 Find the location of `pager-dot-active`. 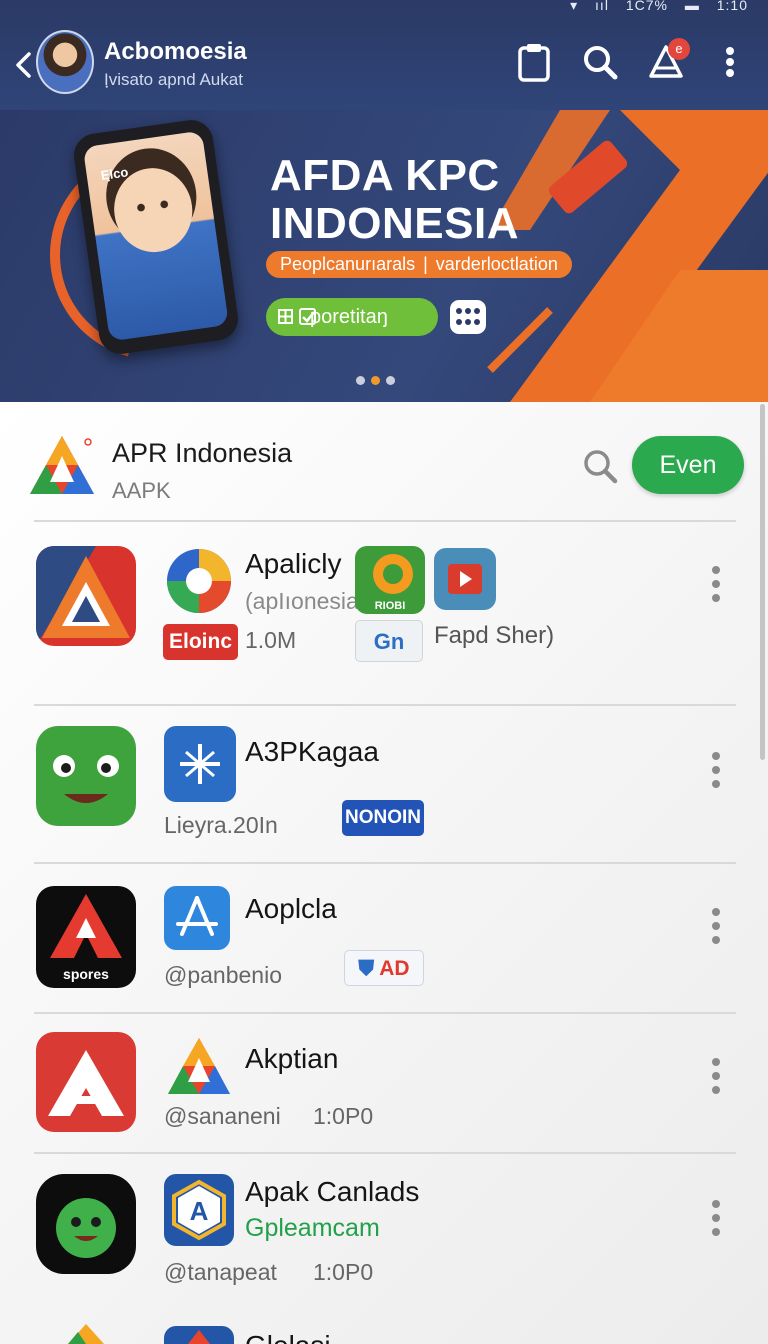

pager-dot-active is located at coordinates (375, 380).